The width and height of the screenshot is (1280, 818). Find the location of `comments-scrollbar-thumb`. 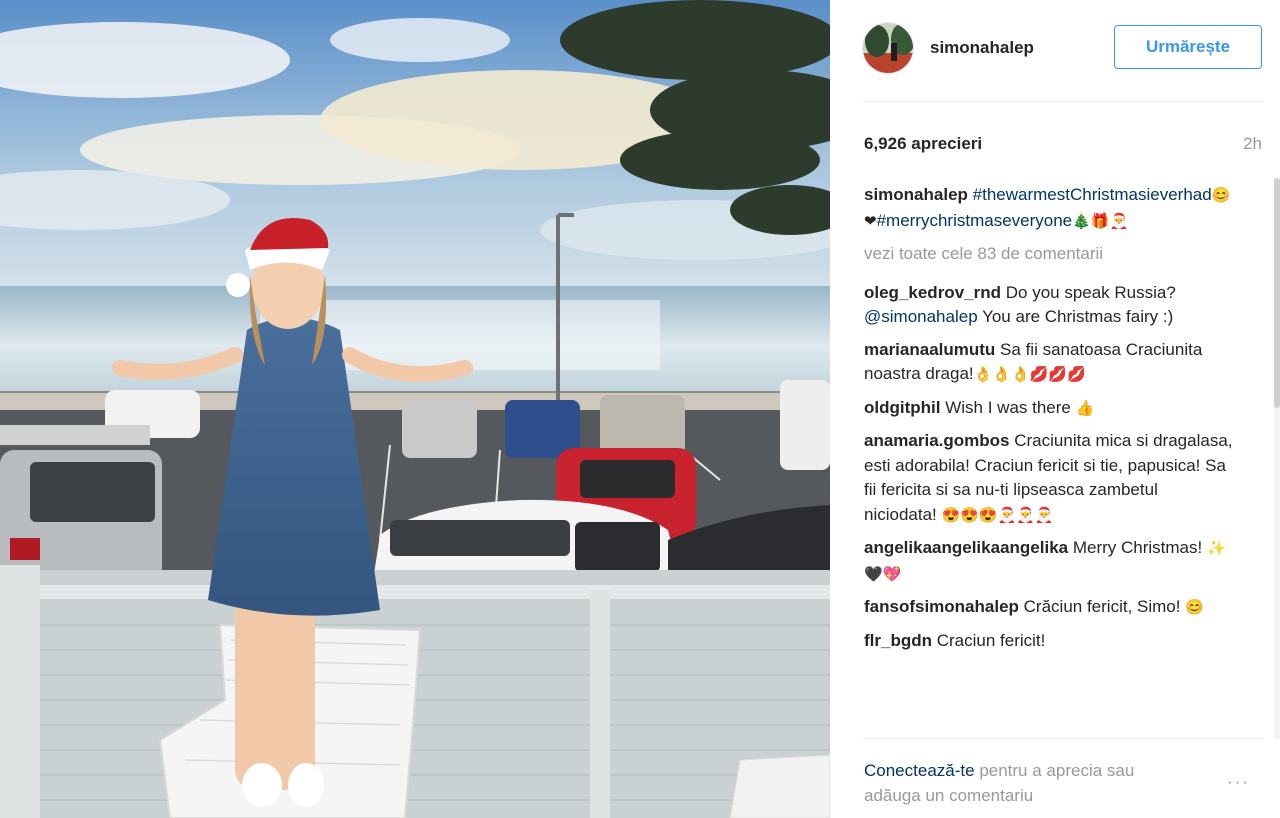

comments-scrollbar-thumb is located at coordinates (1277, 293).